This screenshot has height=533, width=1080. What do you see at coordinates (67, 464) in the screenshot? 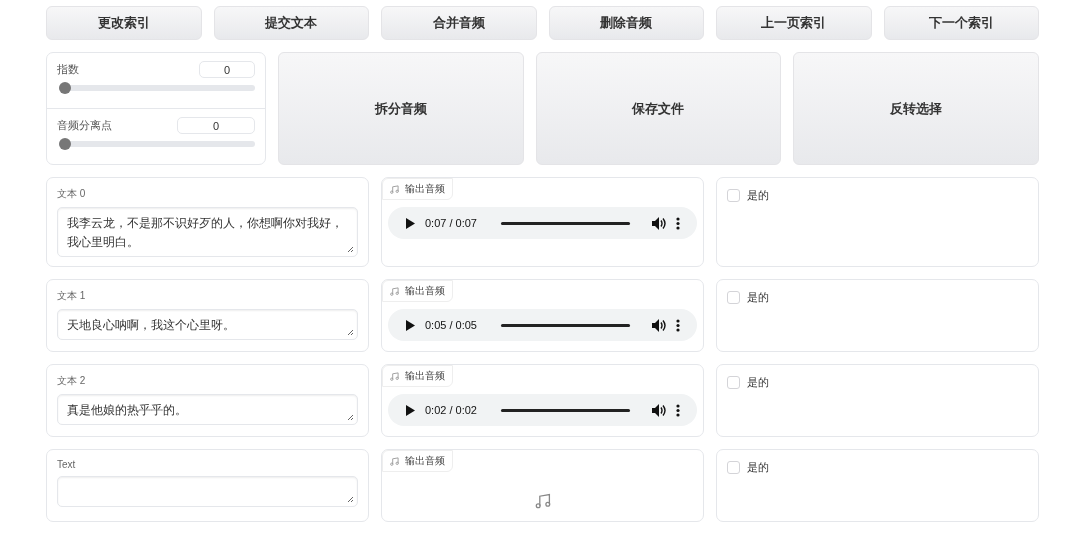
I see `text-label: Text` at bounding box center [67, 464].